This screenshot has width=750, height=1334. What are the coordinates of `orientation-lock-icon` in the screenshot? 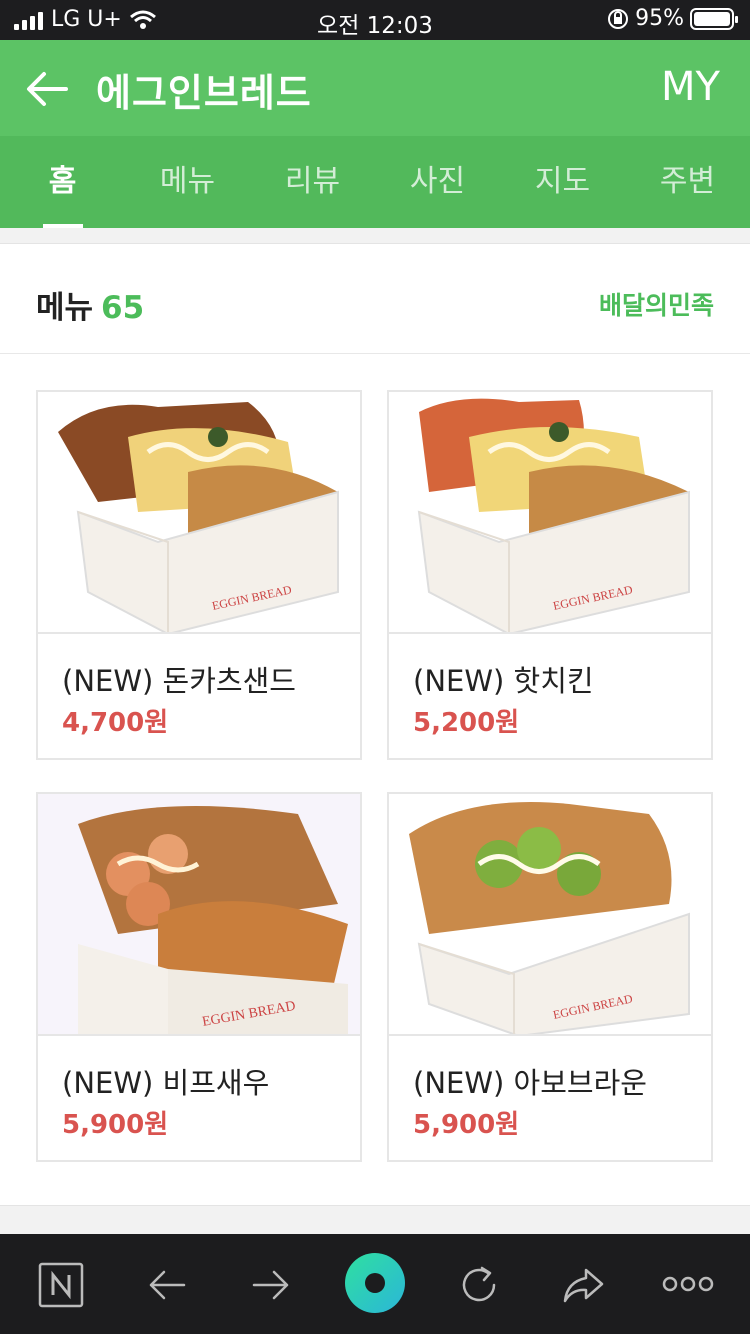 It's located at (618, 18).